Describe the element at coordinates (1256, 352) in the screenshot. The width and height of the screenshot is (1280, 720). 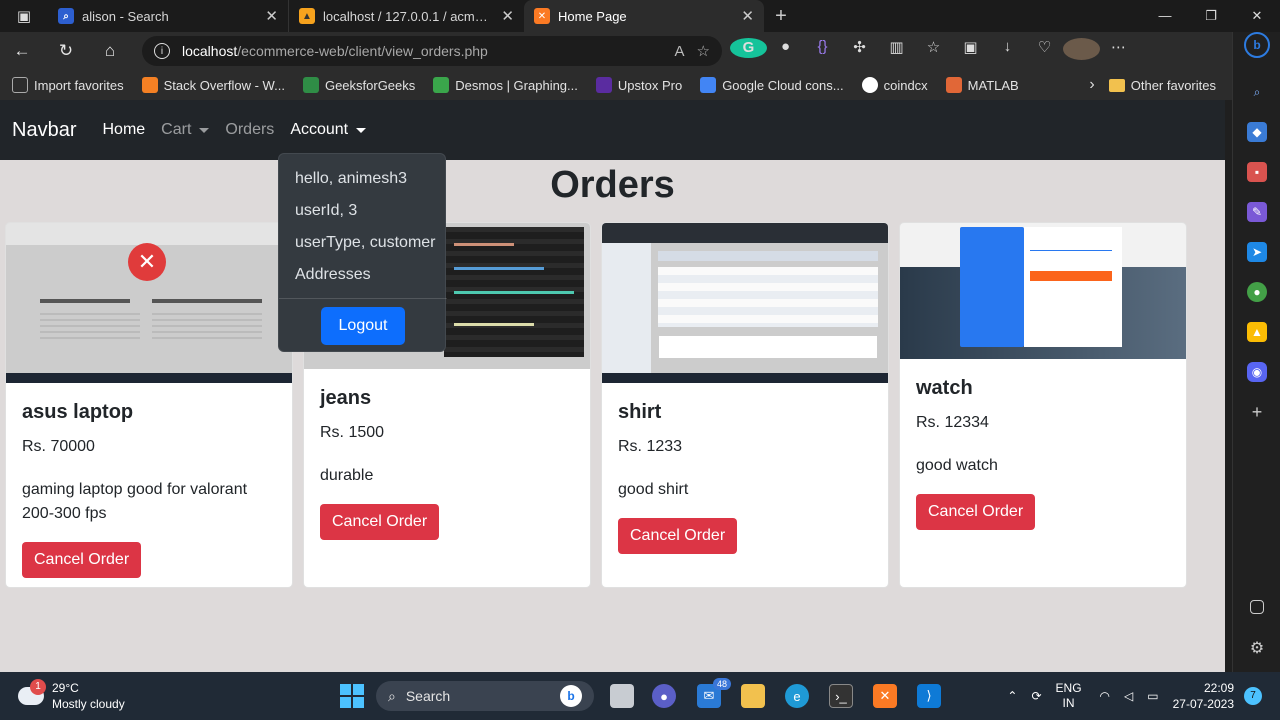
I see `edge-sidebar: b ⌕ ◆ ▪ ✎ ➤ ● ▲ ◉ + ⚙` at that location.